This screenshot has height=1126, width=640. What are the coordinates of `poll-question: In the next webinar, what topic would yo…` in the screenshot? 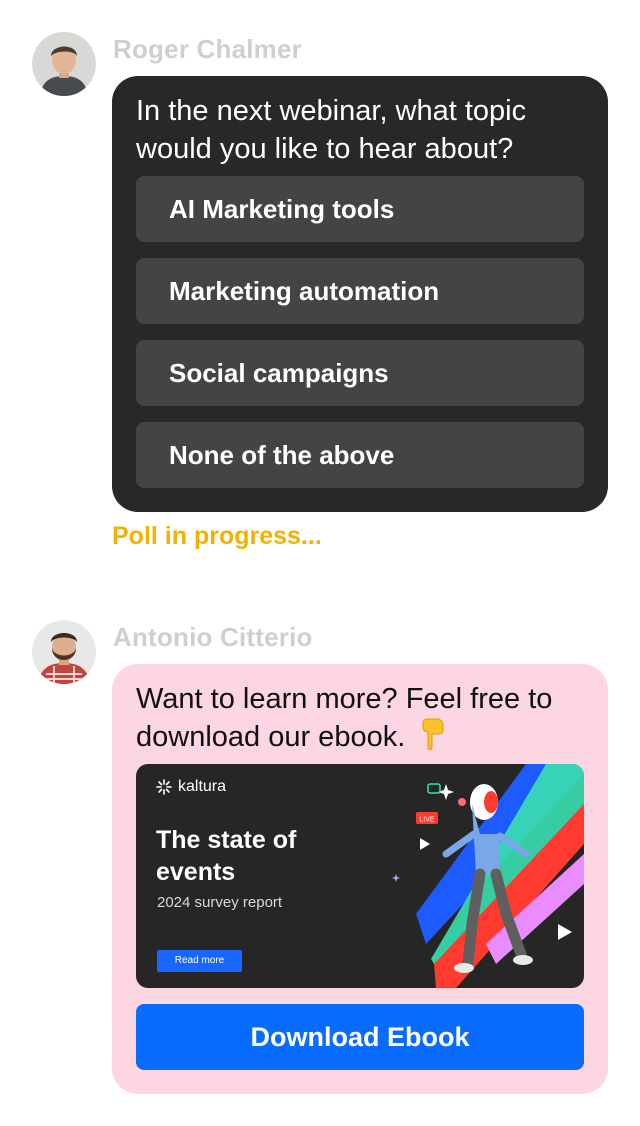 It's located at (331, 130).